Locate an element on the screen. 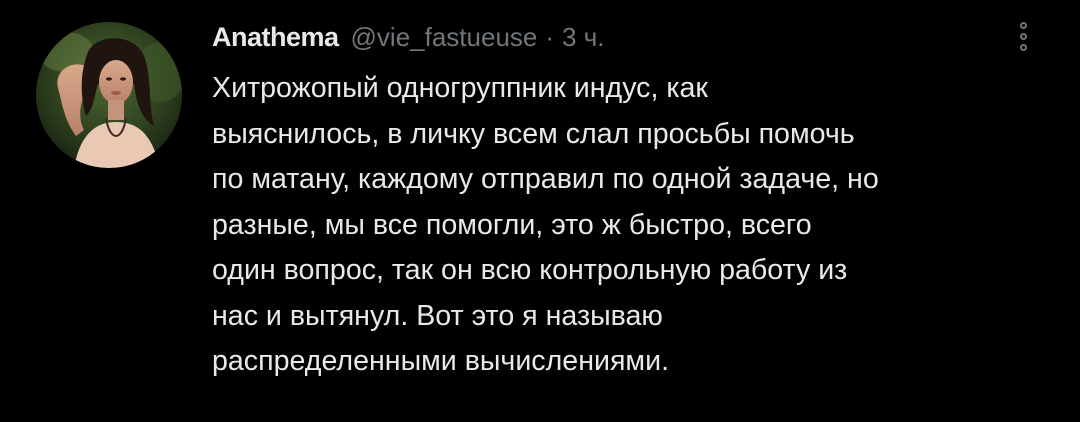  avatar is located at coordinates (109, 95).